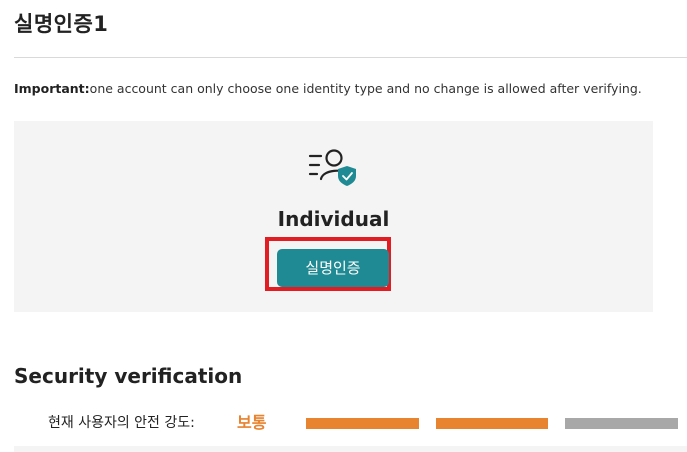 The height and width of the screenshot is (452, 687). What do you see at coordinates (128, 376) in the screenshot?
I see `security-section-title: Security verification` at bounding box center [128, 376].